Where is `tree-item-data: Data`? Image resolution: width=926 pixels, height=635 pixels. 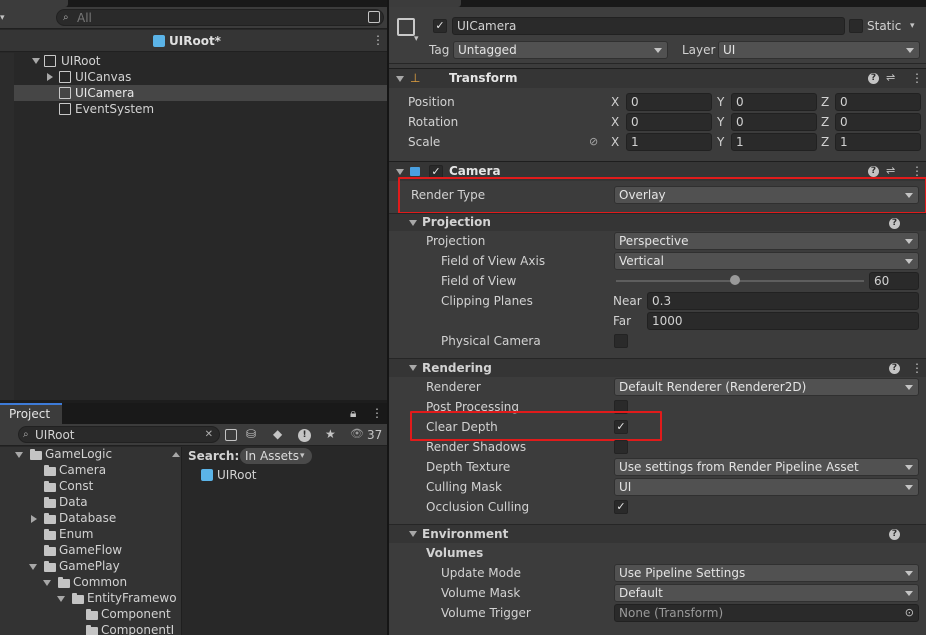
tree-item-data: Data is located at coordinates (91, 503).